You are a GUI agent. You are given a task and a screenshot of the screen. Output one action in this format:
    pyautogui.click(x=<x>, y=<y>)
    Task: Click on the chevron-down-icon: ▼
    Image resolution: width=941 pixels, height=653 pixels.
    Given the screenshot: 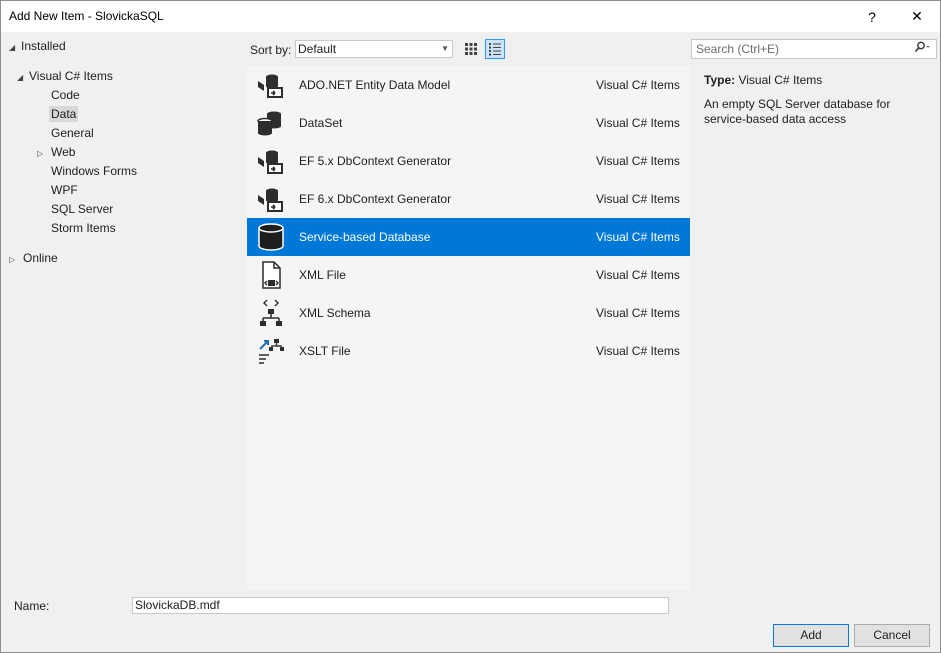 What is the action you would take?
    pyautogui.click(x=445, y=48)
    